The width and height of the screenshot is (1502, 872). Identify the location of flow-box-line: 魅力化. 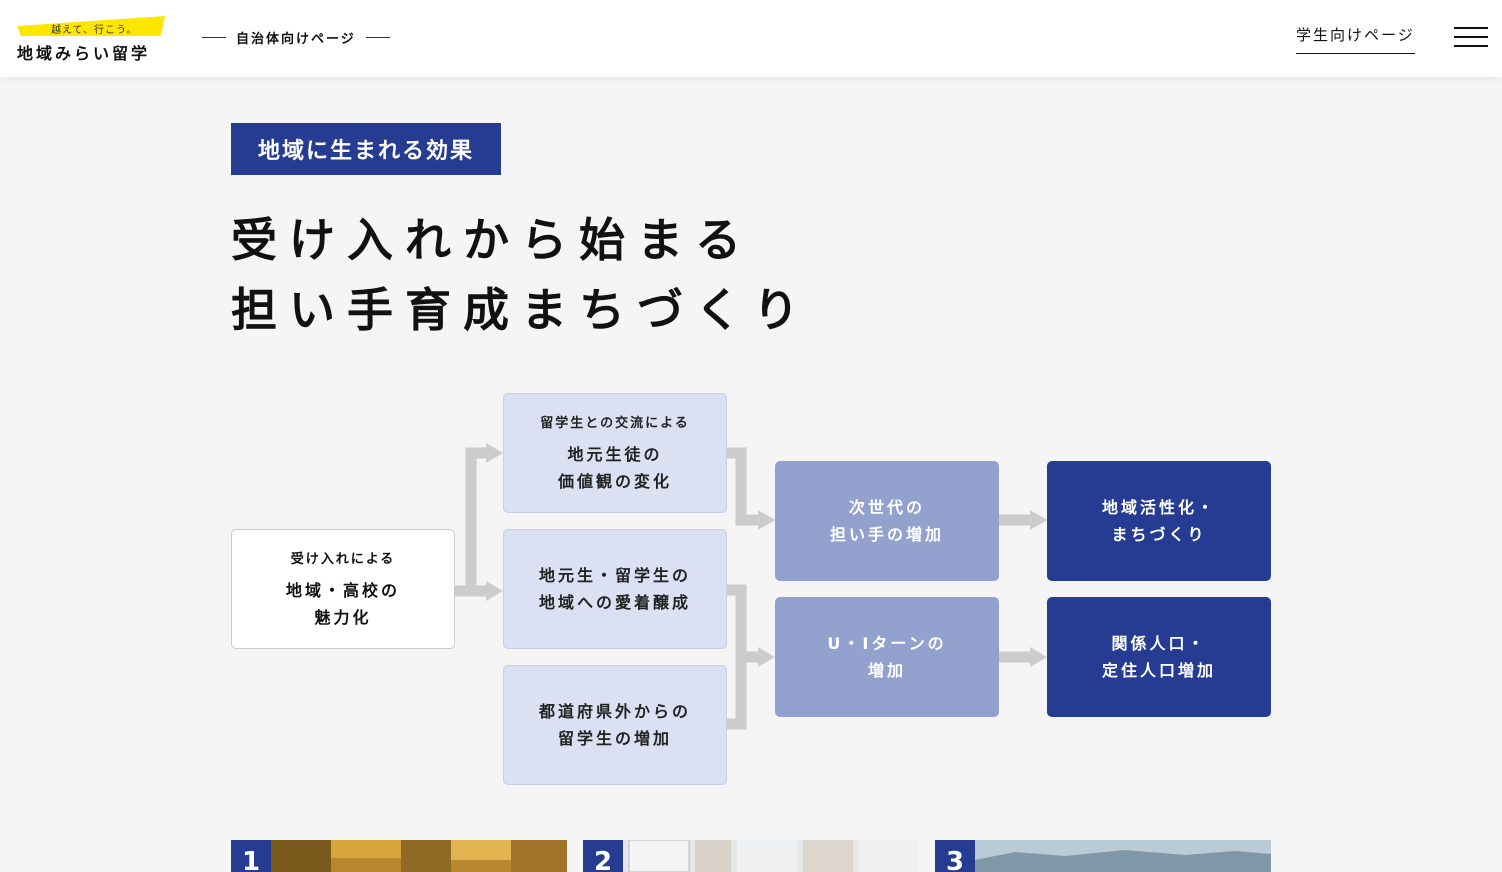
(343, 617).